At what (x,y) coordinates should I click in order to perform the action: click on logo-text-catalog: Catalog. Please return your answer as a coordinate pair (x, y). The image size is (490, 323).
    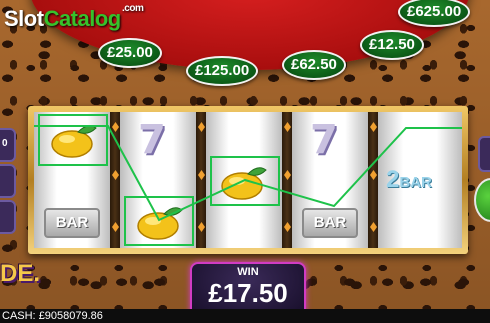
    Looking at the image, I should click on (82, 18).